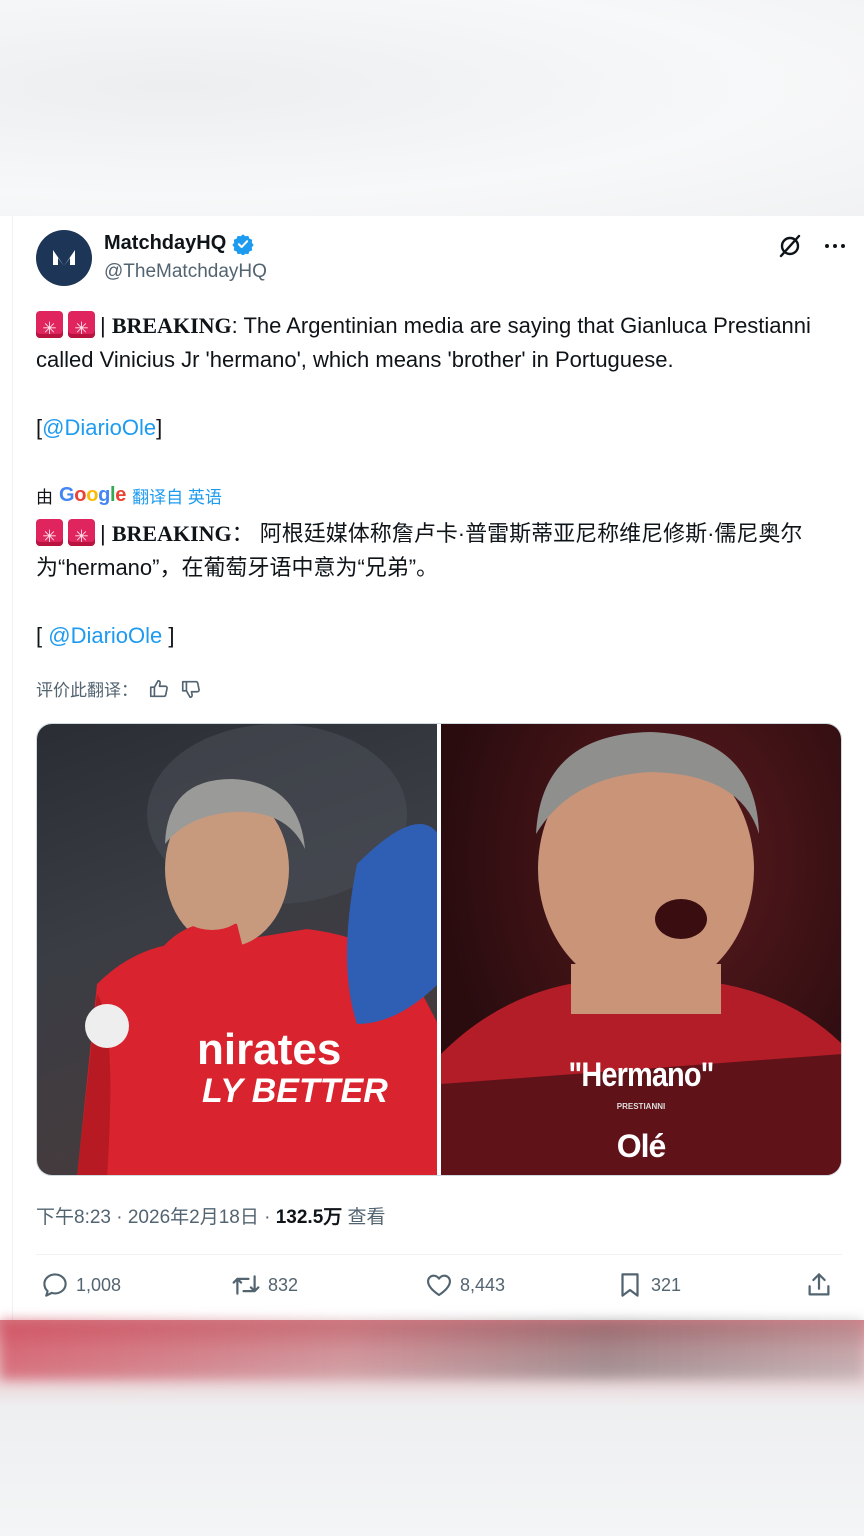 This screenshot has width=864, height=1536. Describe the element at coordinates (105, 635) in the screenshot. I see `source-mention-link-zh: @DiarioOle` at that location.